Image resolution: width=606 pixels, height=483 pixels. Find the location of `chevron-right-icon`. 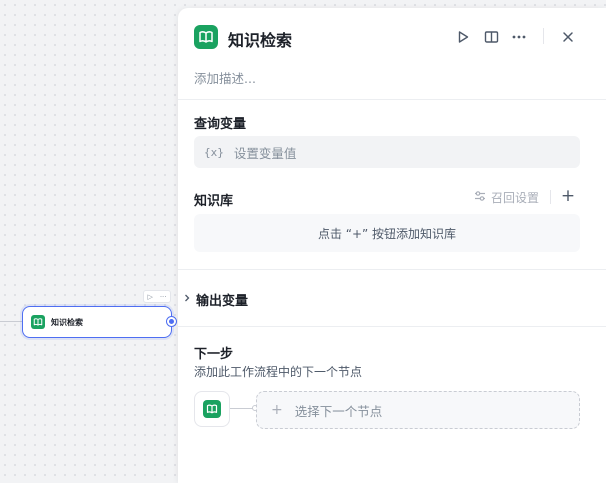

chevron-right-icon is located at coordinates (187, 299).